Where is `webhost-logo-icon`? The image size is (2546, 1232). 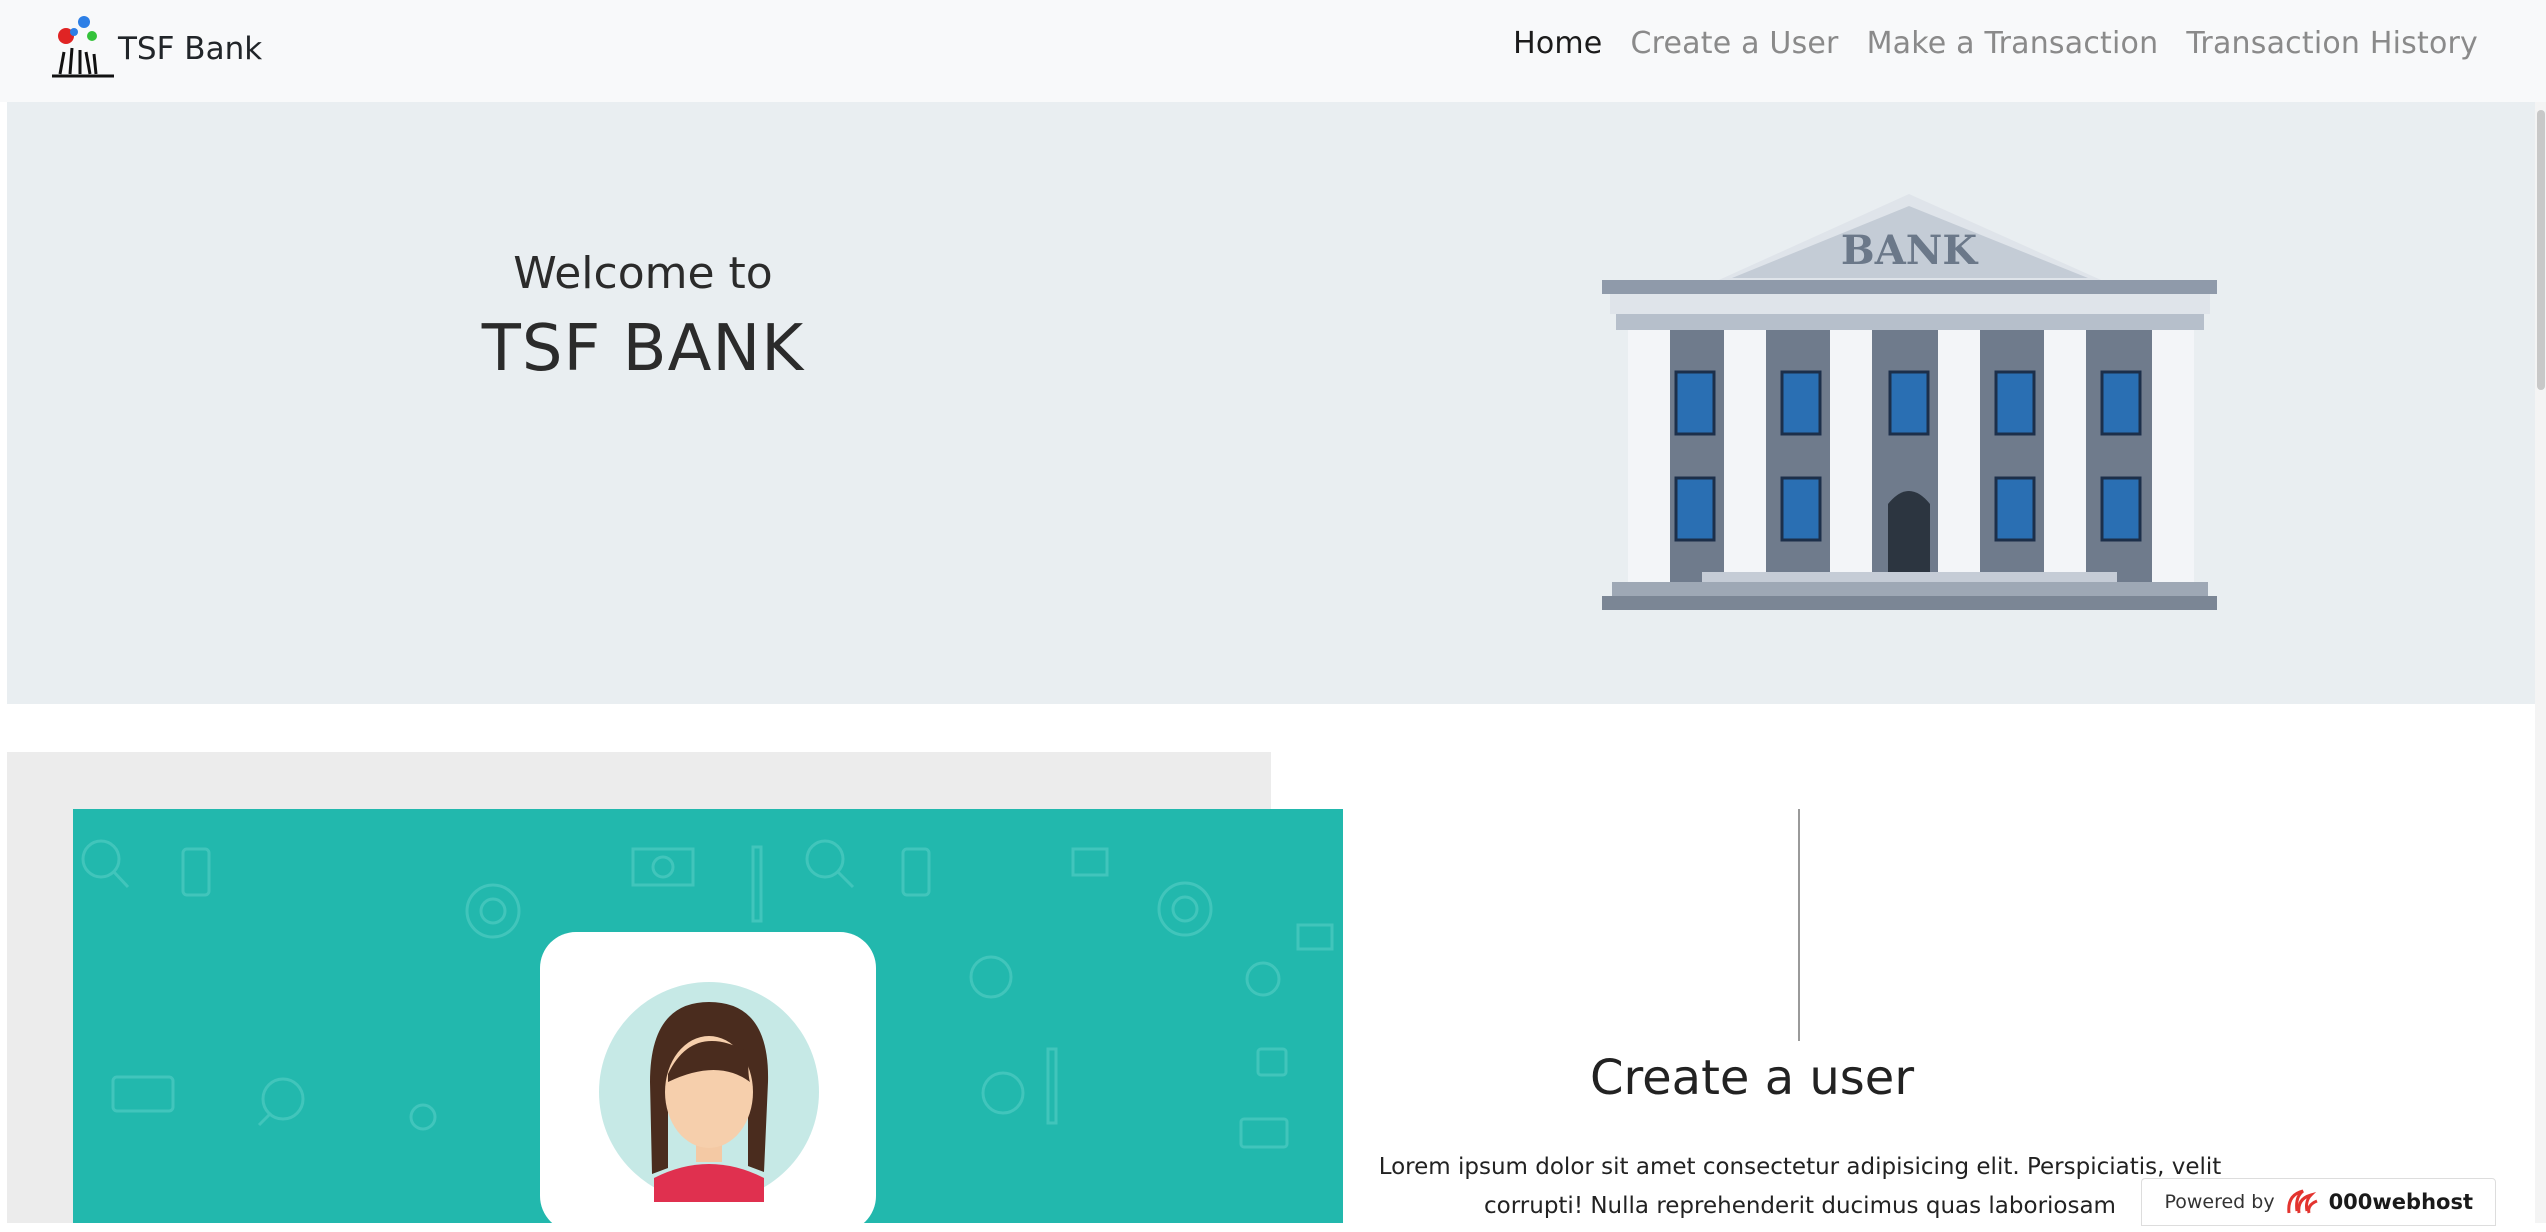
webhost-logo-icon is located at coordinates (2302, 1201).